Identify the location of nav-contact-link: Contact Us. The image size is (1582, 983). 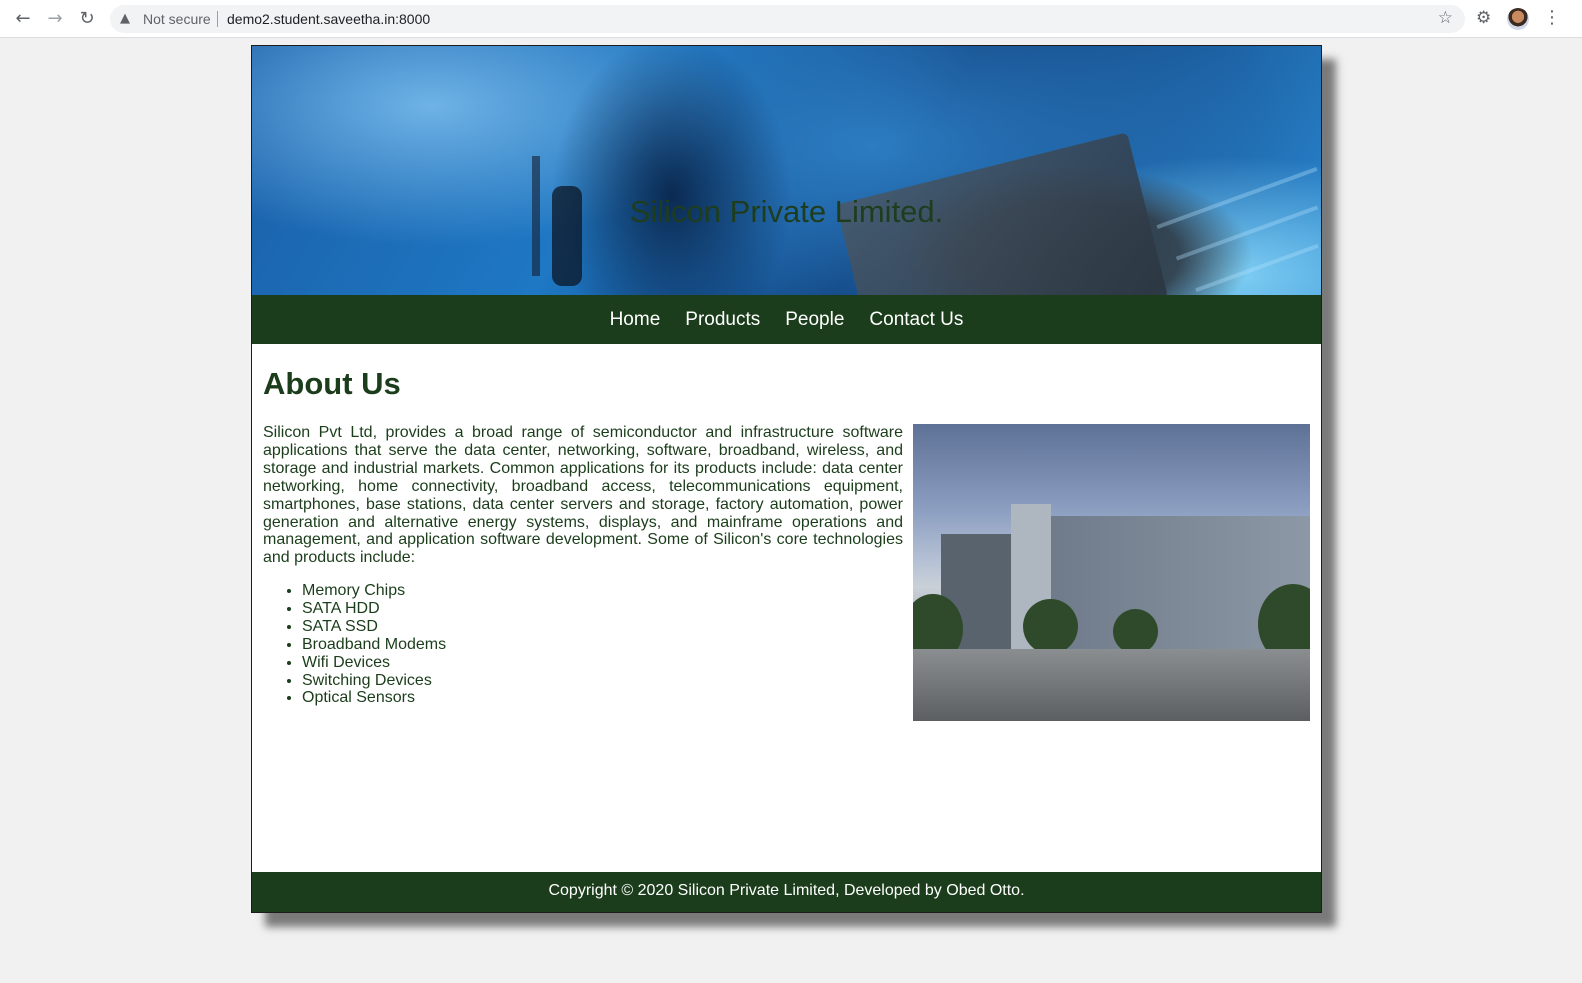
(916, 320).